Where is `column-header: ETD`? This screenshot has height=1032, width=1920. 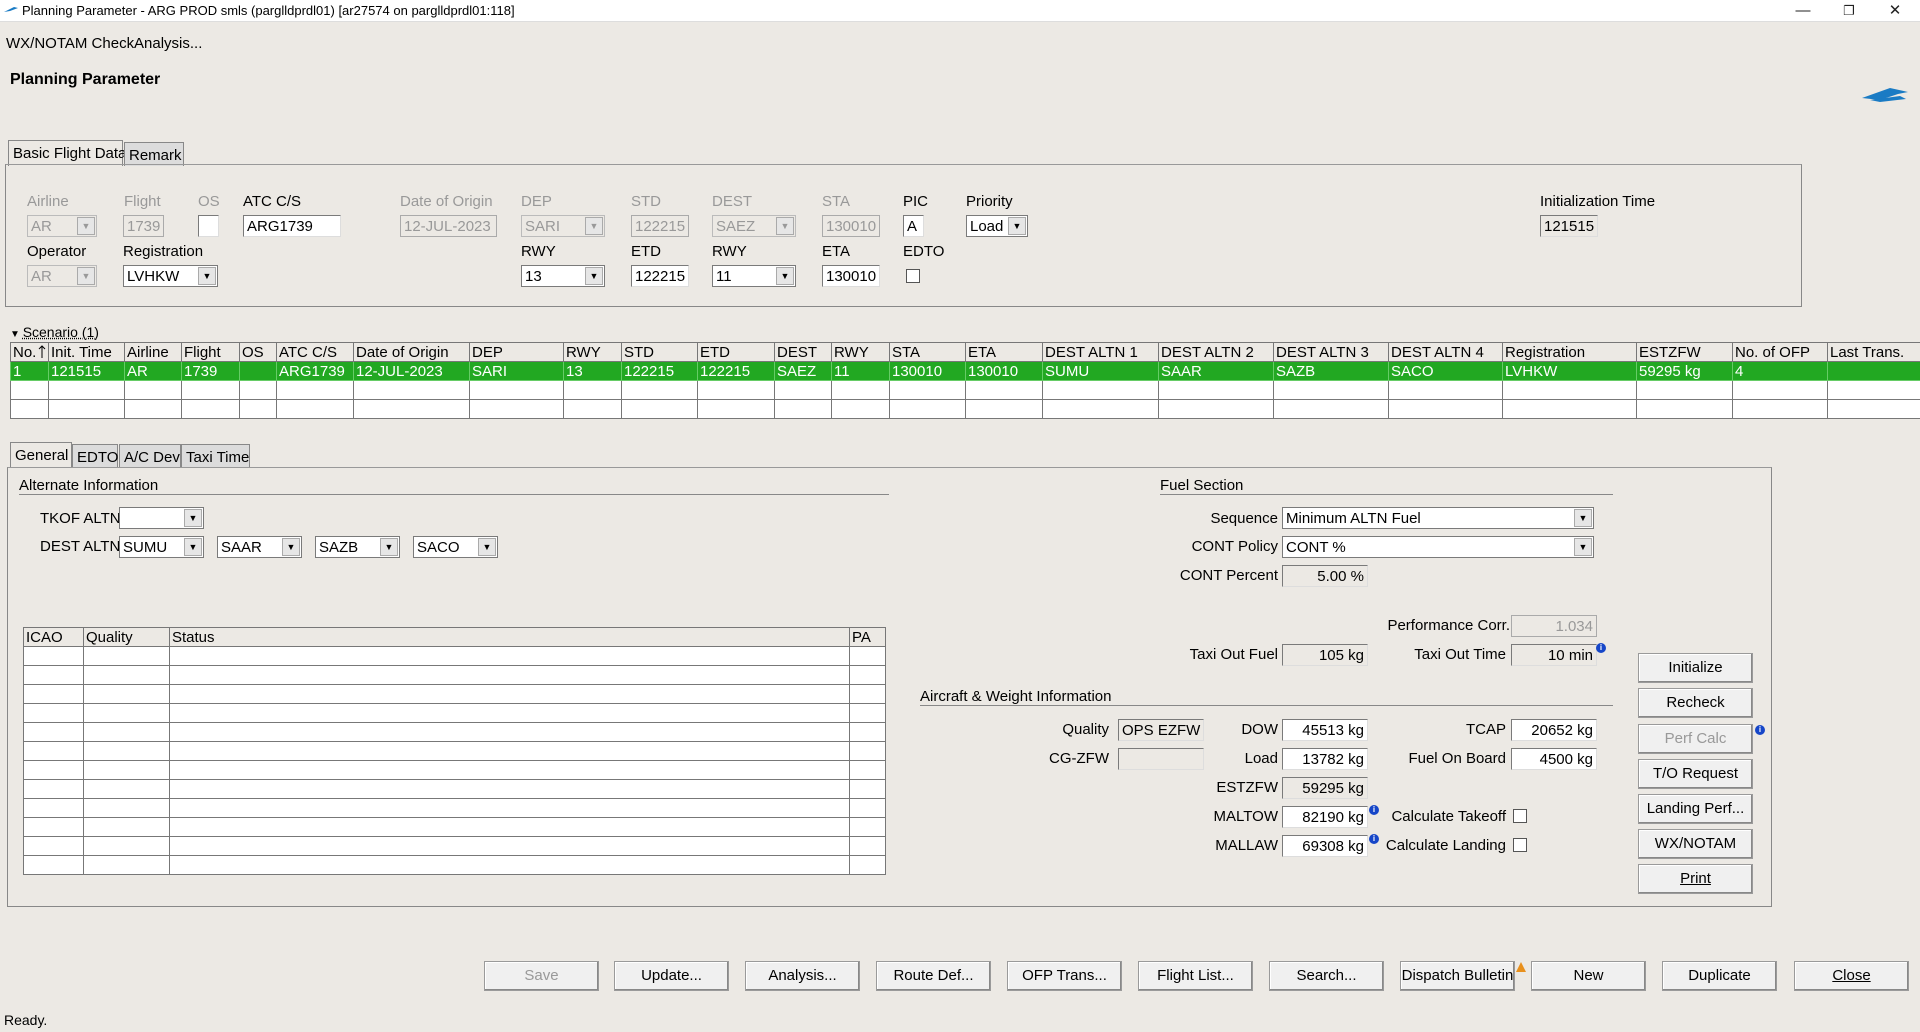
column-header: ETD is located at coordinates (736, 352).